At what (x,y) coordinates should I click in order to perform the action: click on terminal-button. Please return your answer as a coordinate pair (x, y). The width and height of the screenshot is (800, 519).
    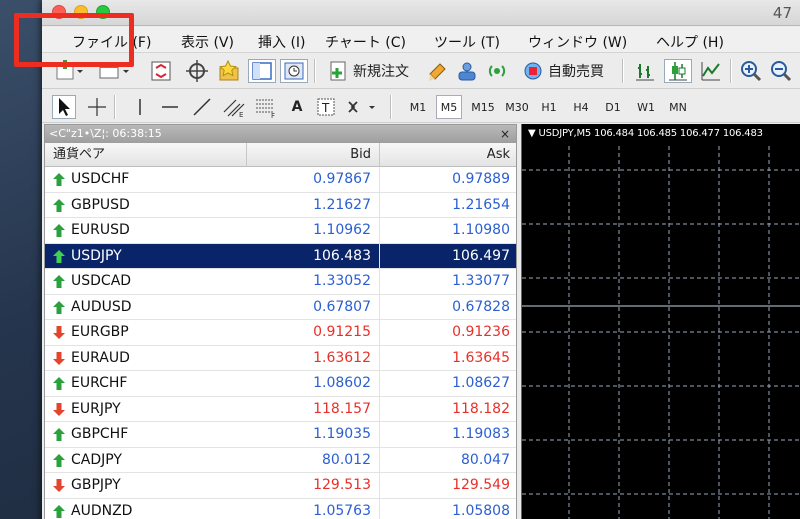
    Looking at the image, I should click on (294, 71).